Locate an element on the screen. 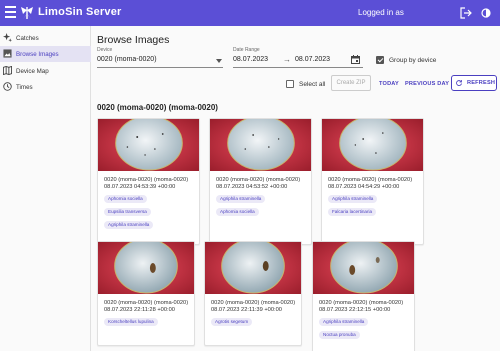  device-group-title: 0020 (moma-0020) (moma-0020) is located at coordinates (157, 107).